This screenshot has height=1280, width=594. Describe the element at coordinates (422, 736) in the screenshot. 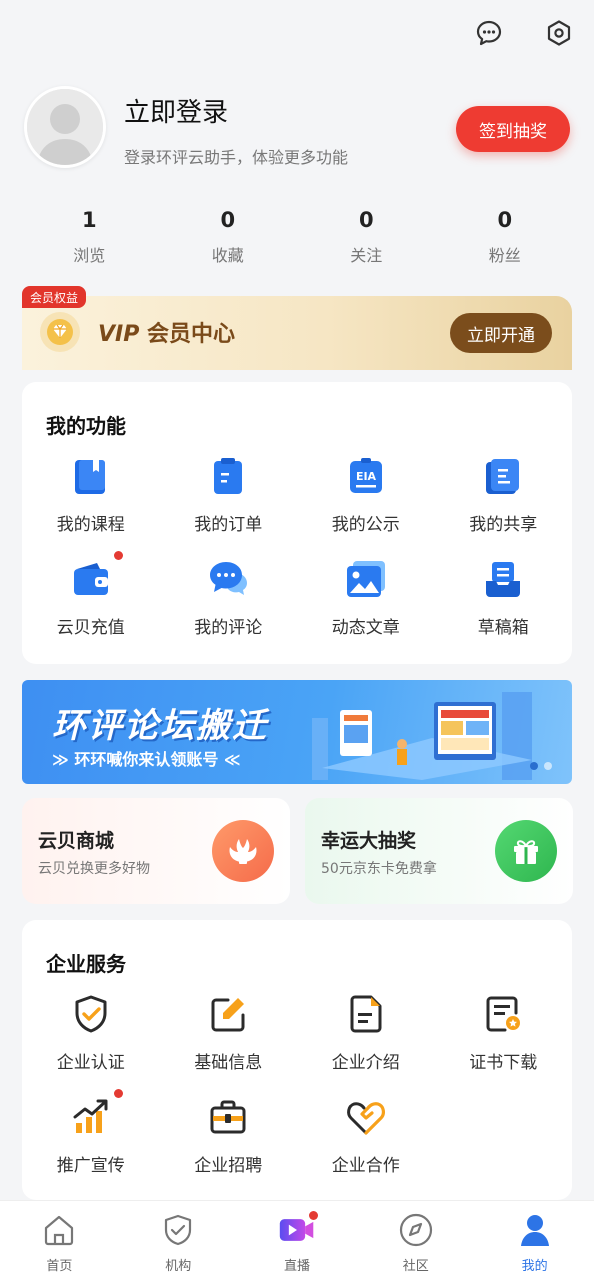

I see `banner-illustration` at that location.